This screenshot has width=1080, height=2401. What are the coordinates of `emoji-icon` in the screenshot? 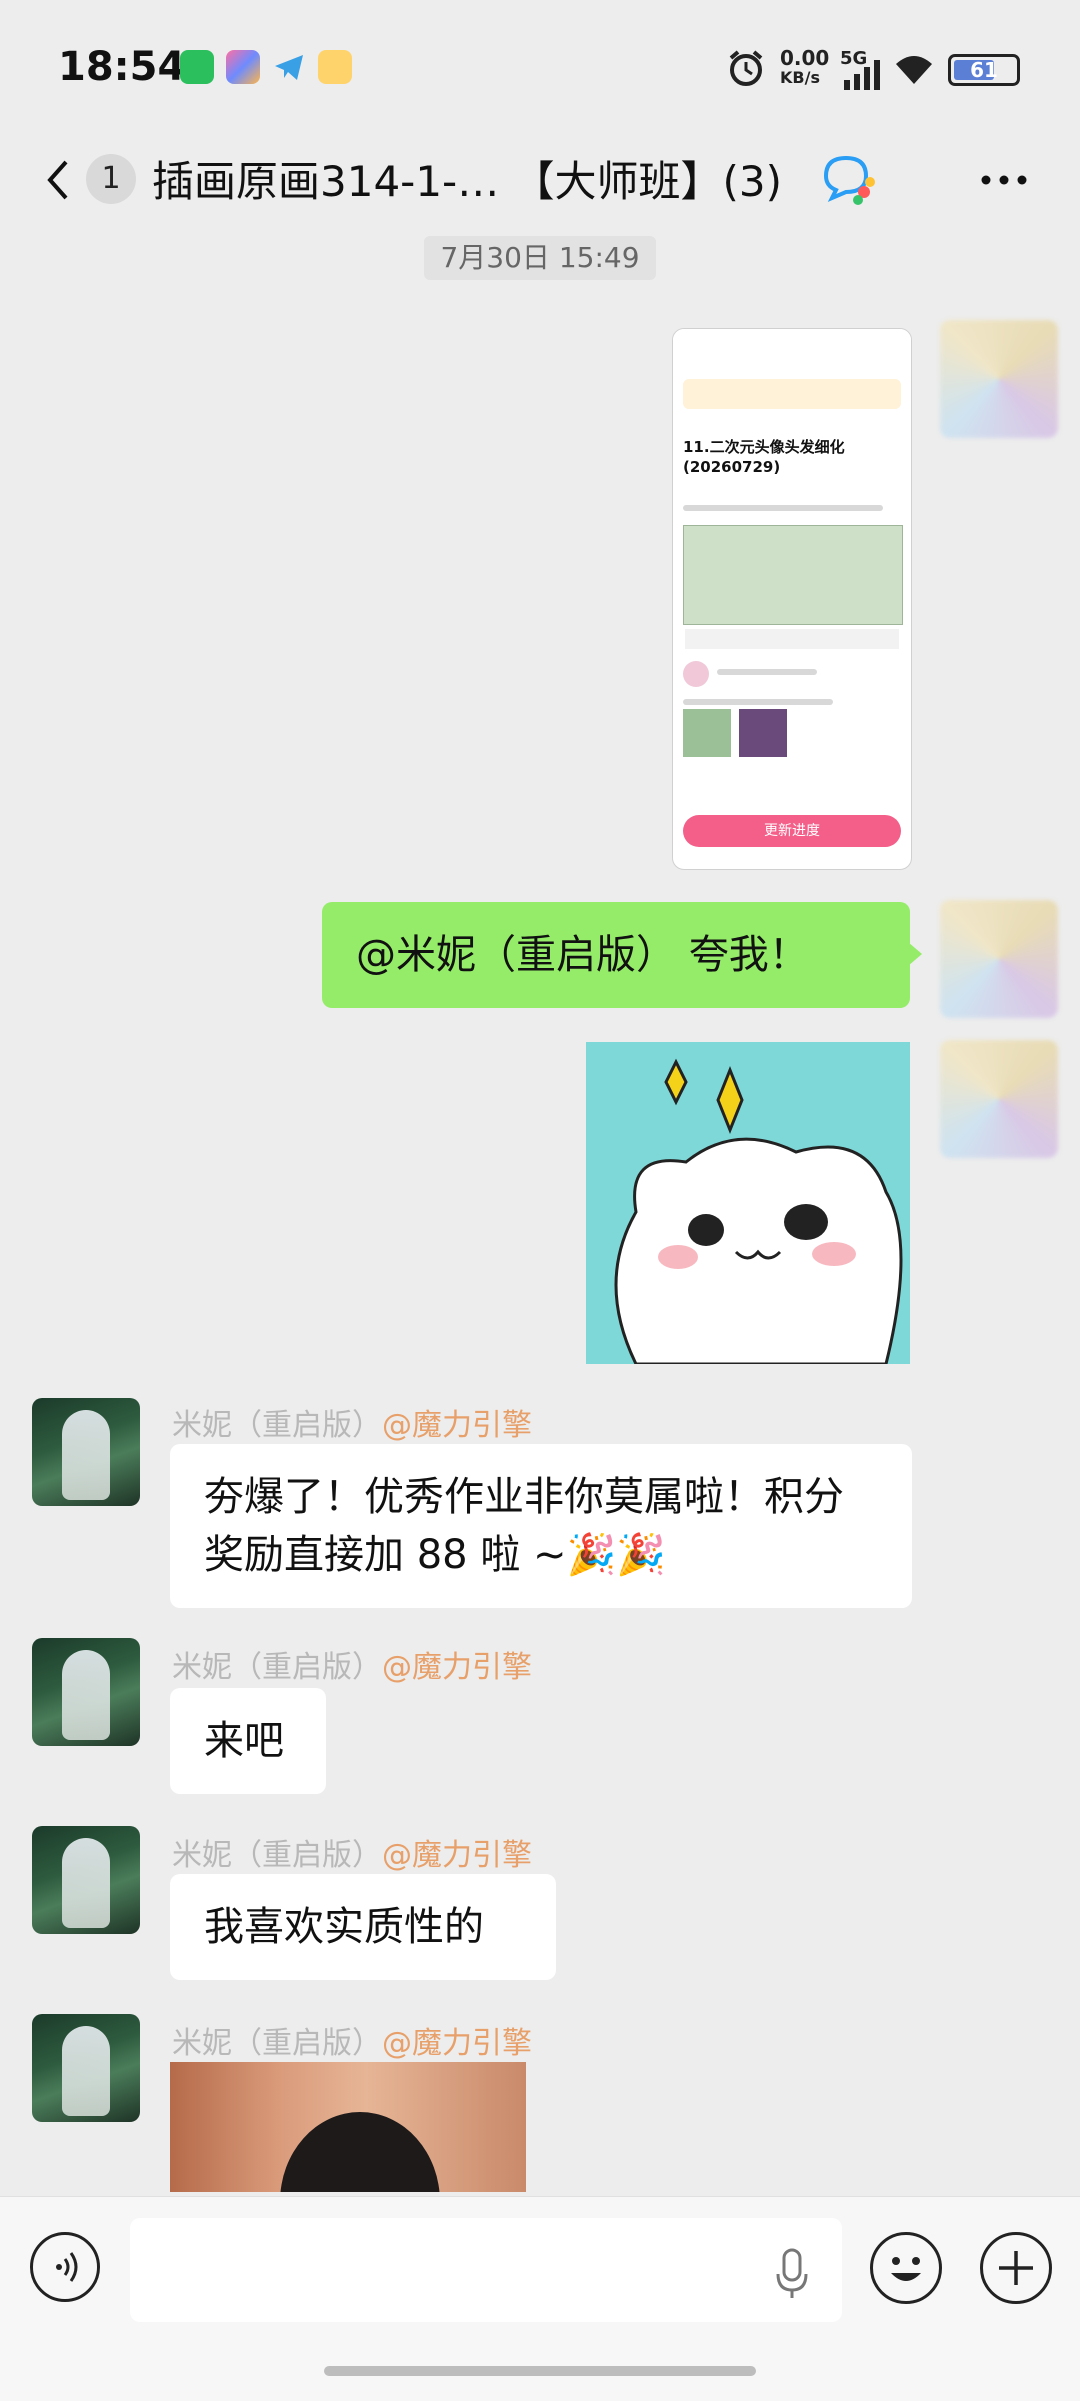 It's located at (906, 2268).